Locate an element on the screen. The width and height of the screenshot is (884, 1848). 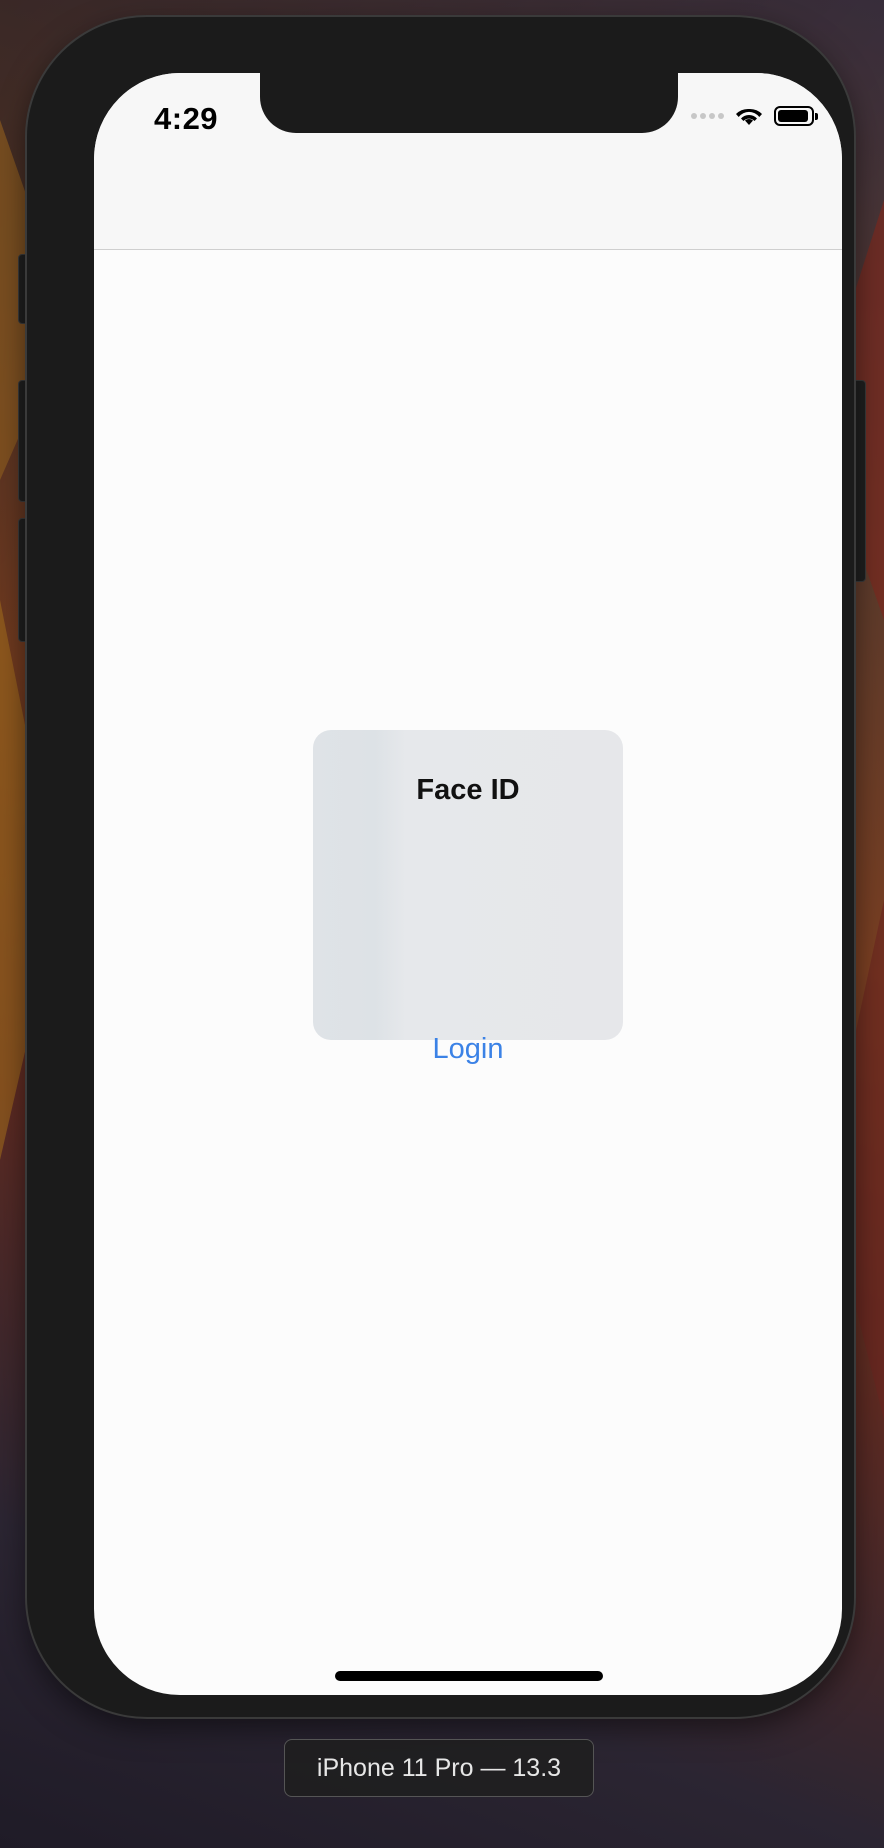
home-indicator is located at coordinates (469, 1676).